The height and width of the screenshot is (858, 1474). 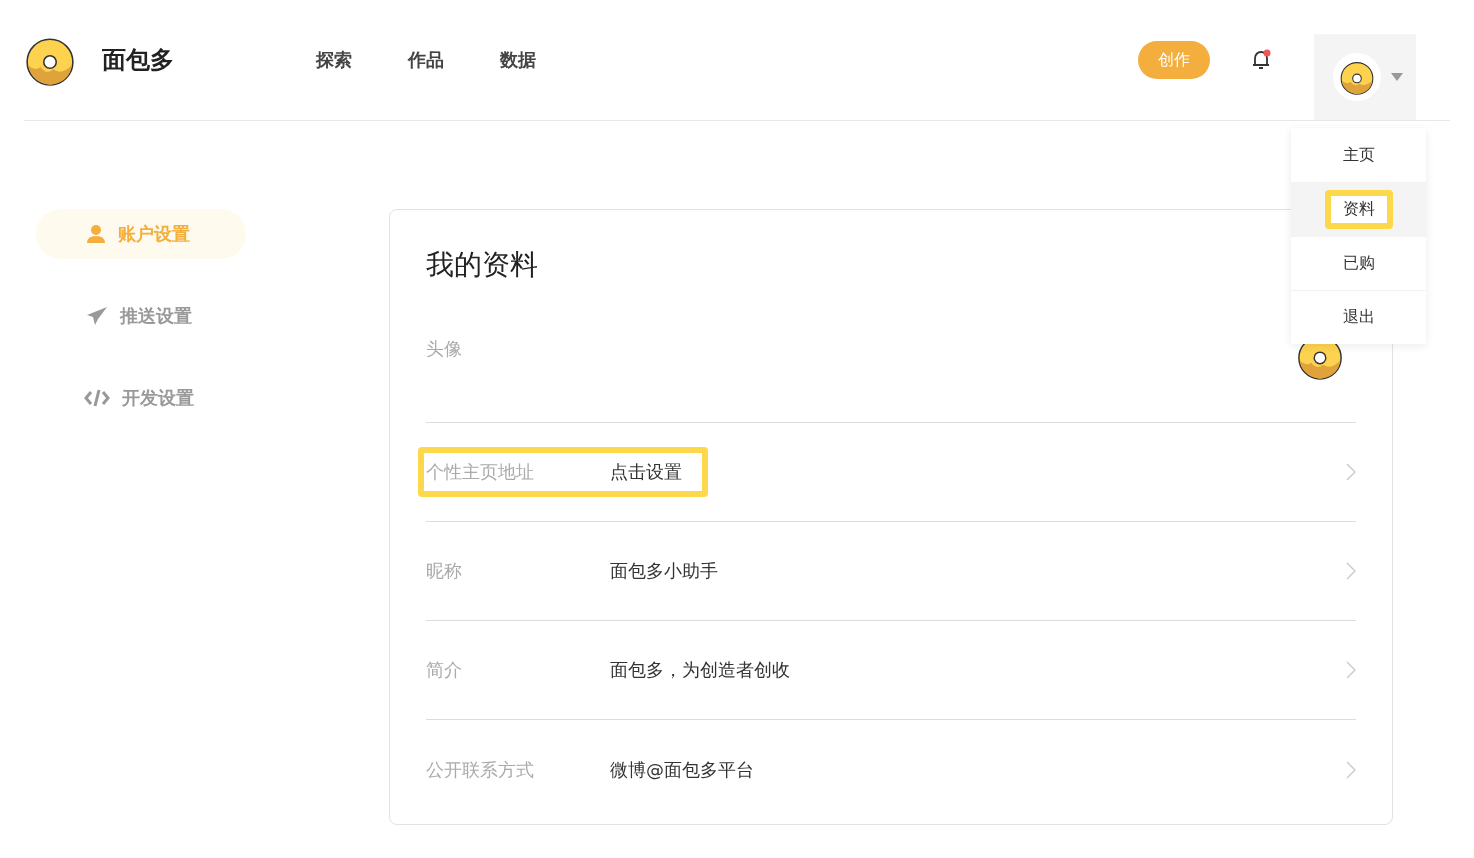 I want to click on user-avatar, so click(x=1357, y=77).